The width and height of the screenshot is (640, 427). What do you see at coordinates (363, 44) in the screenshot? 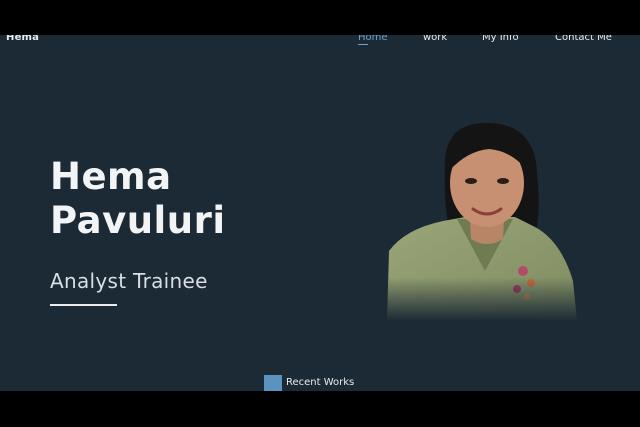
I see `nav-active-indicator` at bounding box center [363, 44].